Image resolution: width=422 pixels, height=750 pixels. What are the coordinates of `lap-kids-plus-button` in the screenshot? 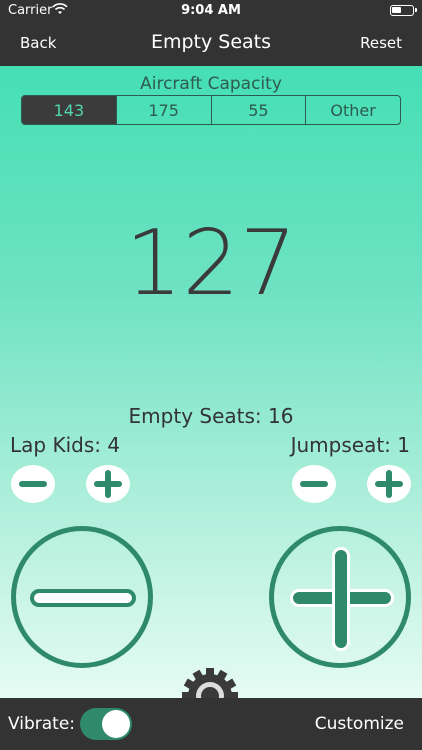 It's located at (108, 484).